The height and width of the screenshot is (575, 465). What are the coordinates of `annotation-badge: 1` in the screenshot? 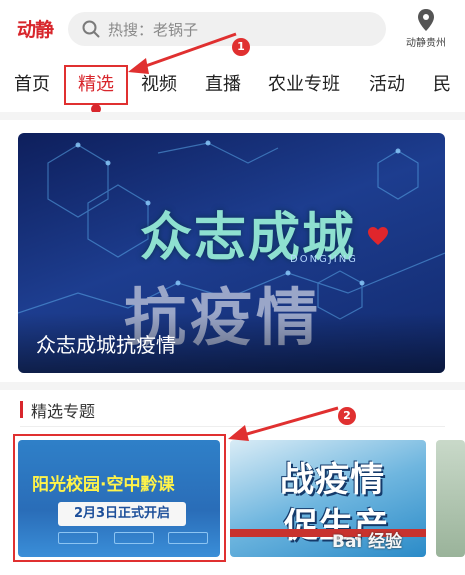 It's located at (241, 47).